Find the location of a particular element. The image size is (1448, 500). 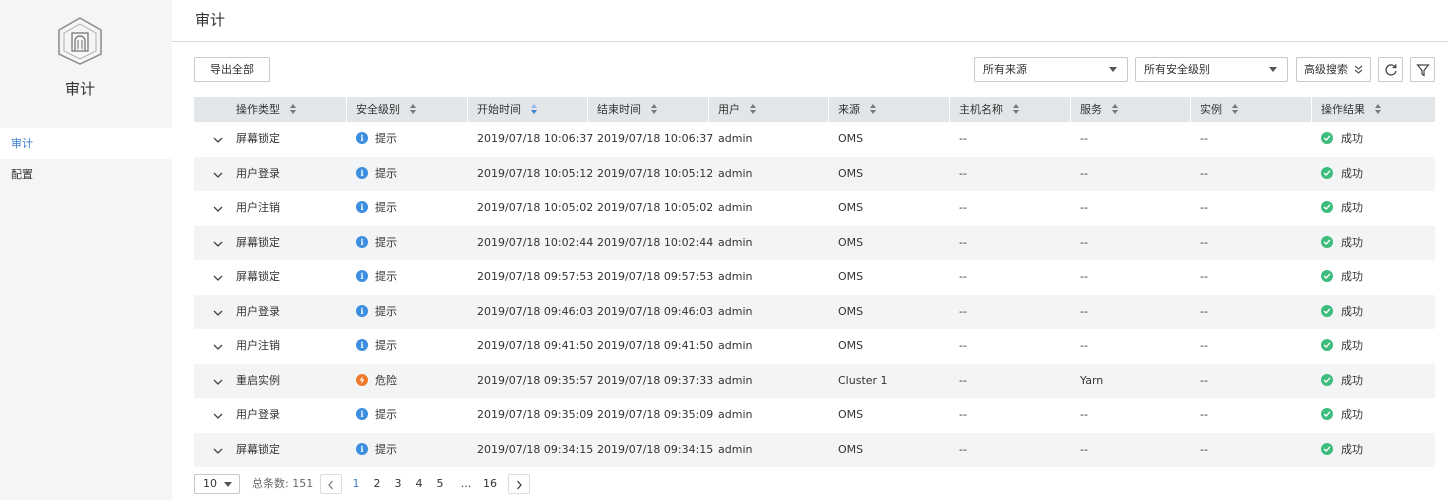

column-header-security-level: 安全级别 is located at coordinates (386, 109).